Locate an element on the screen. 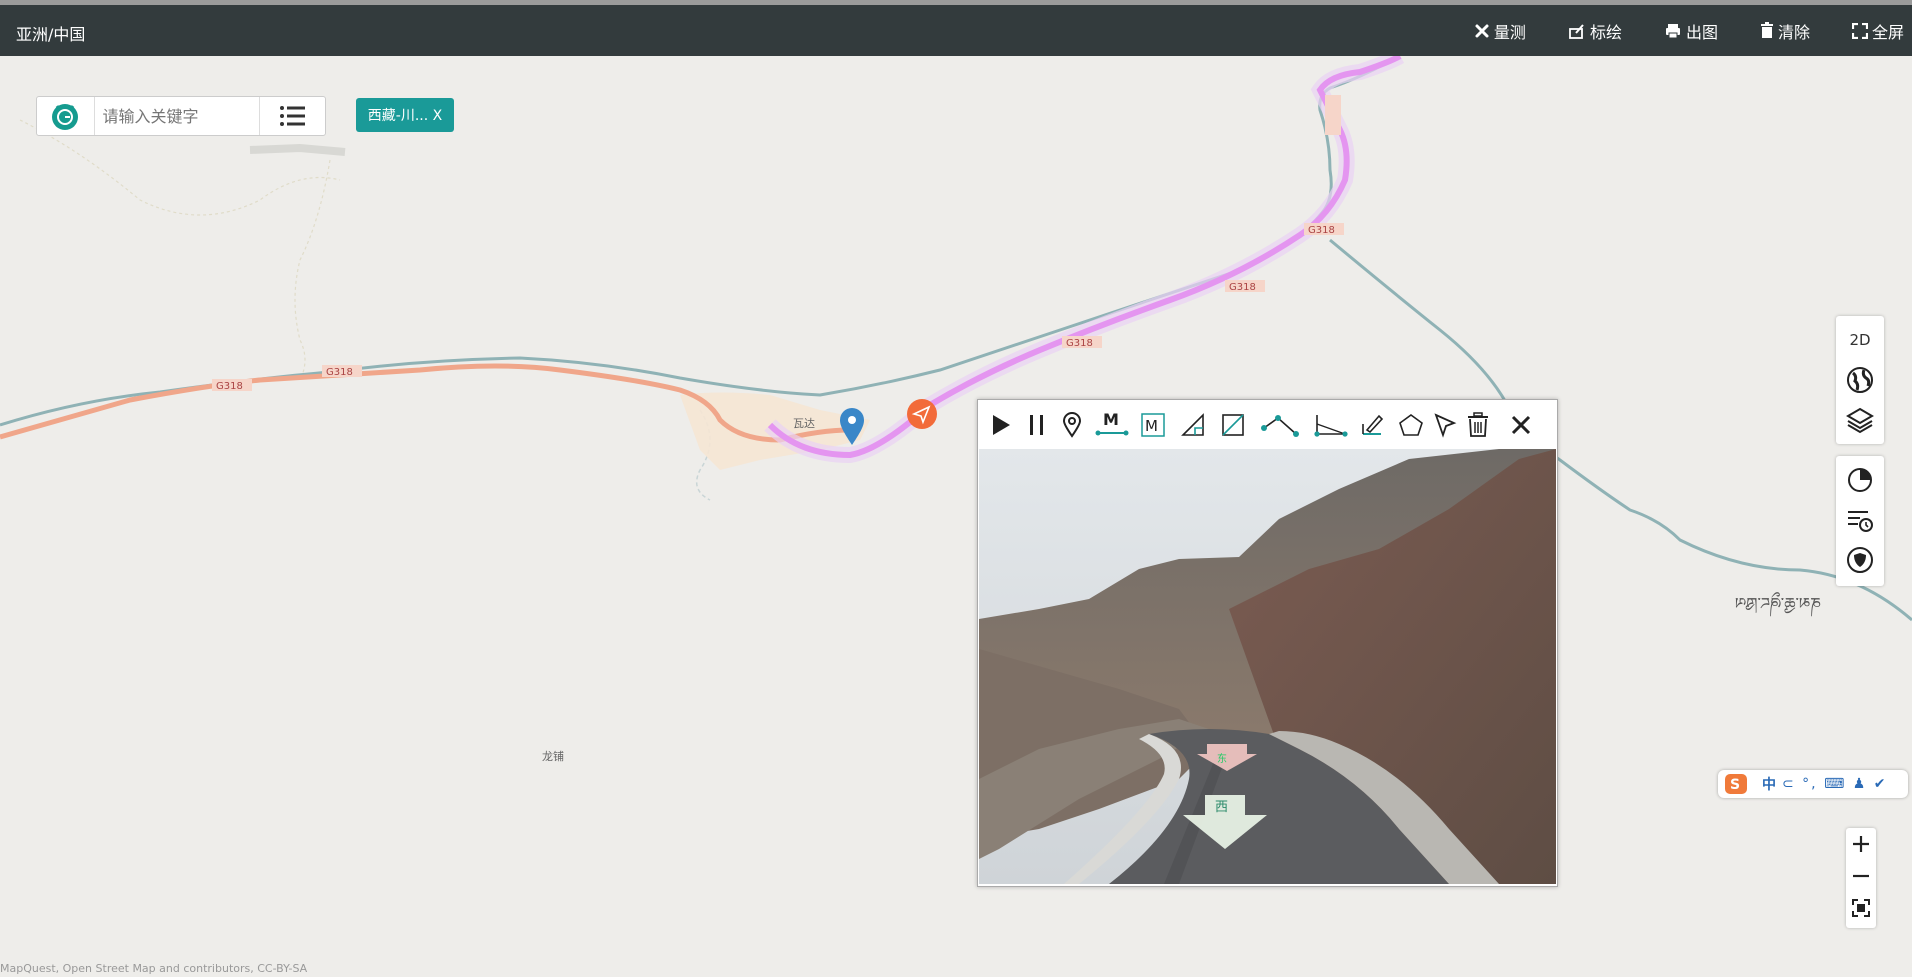 This screenshot has height=977, width=1912. globe-icon is located at coordinates (1860, 380).